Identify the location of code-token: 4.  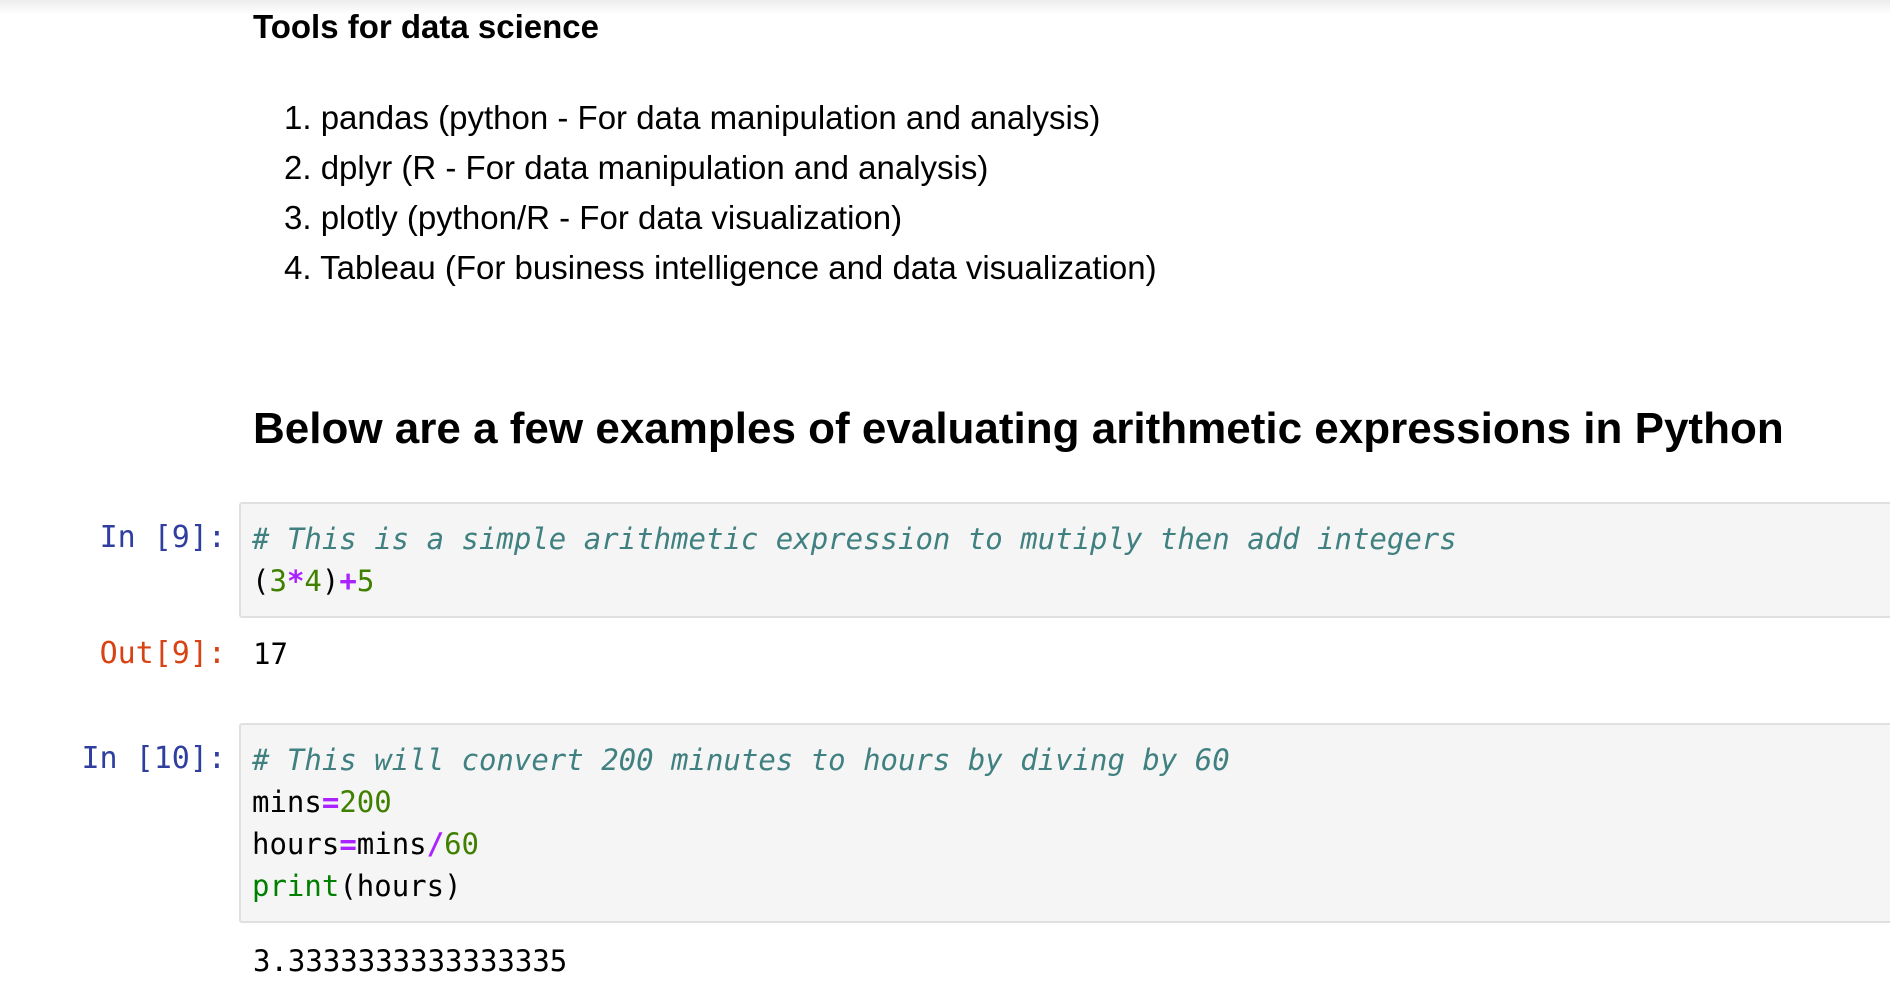
(313, 581).